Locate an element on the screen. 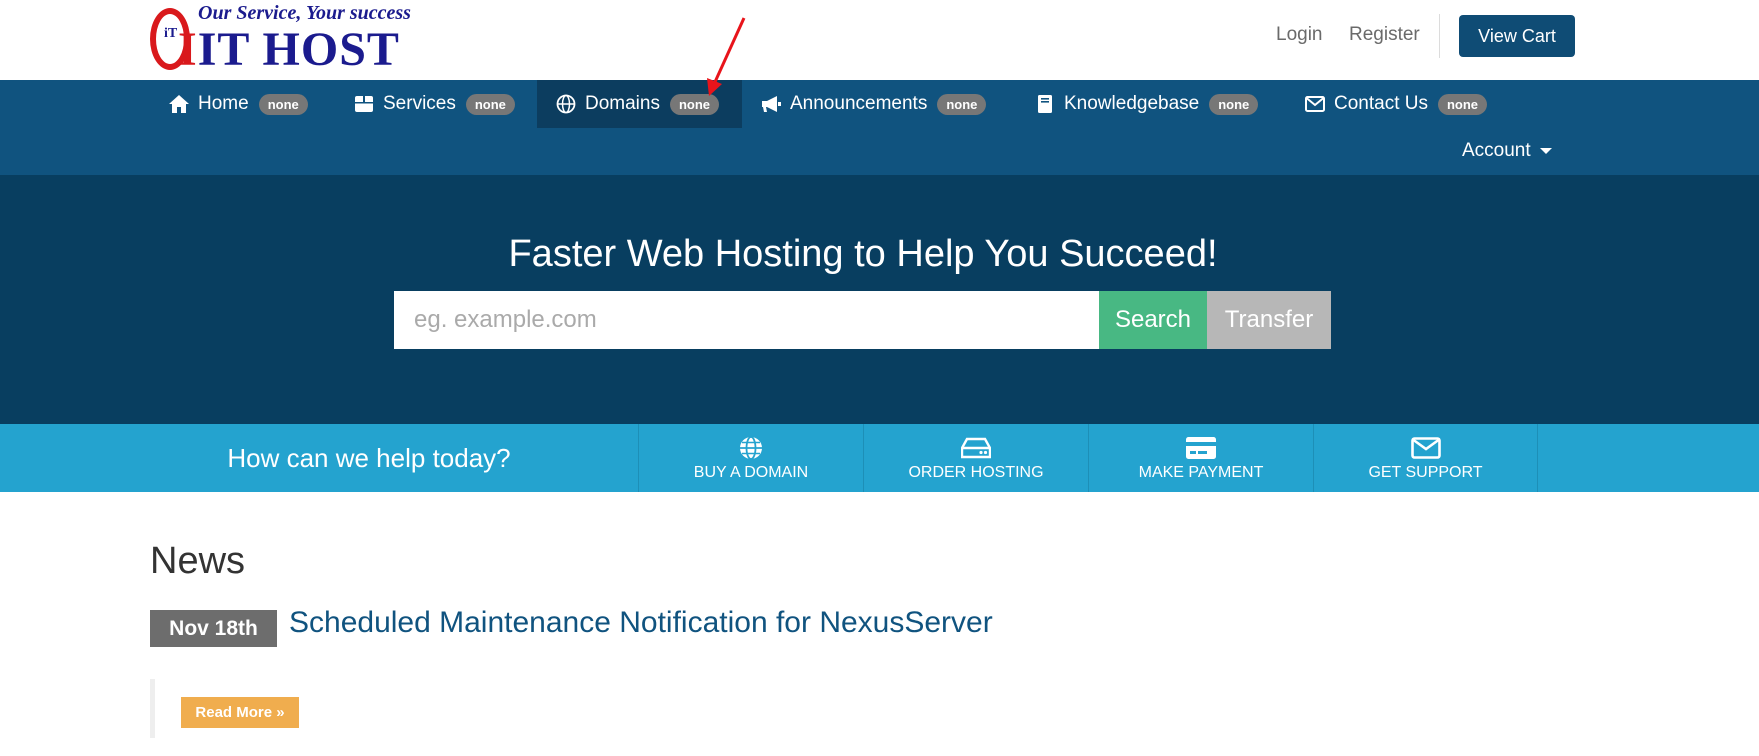  nav-item-announcements: Announcements none is located at coordinates (864, 104).